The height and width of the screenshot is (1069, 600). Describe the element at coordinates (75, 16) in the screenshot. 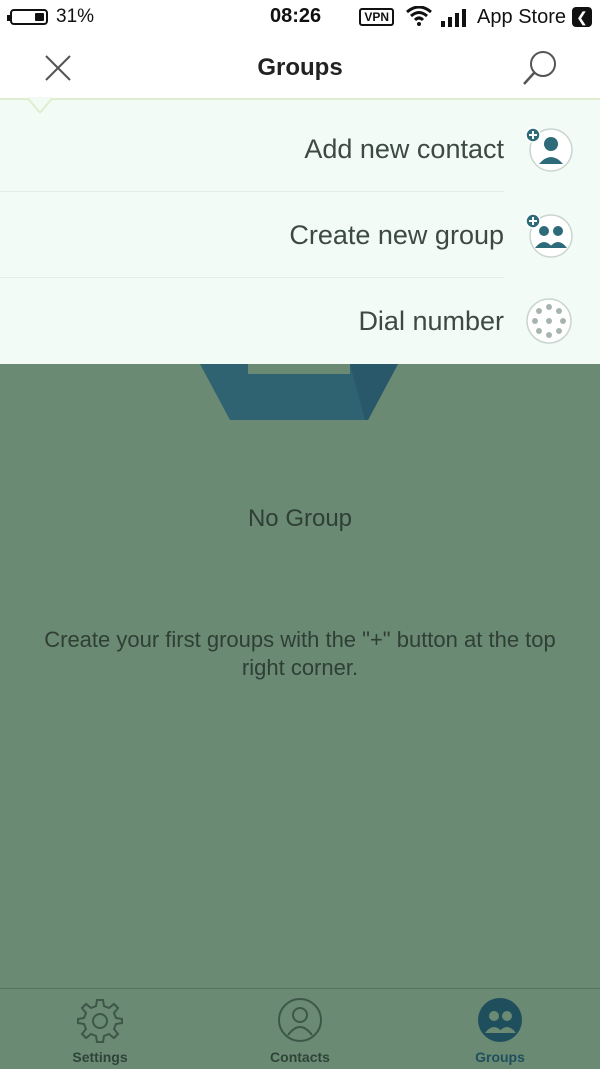

I see `battery-percent: 31%` at that location.